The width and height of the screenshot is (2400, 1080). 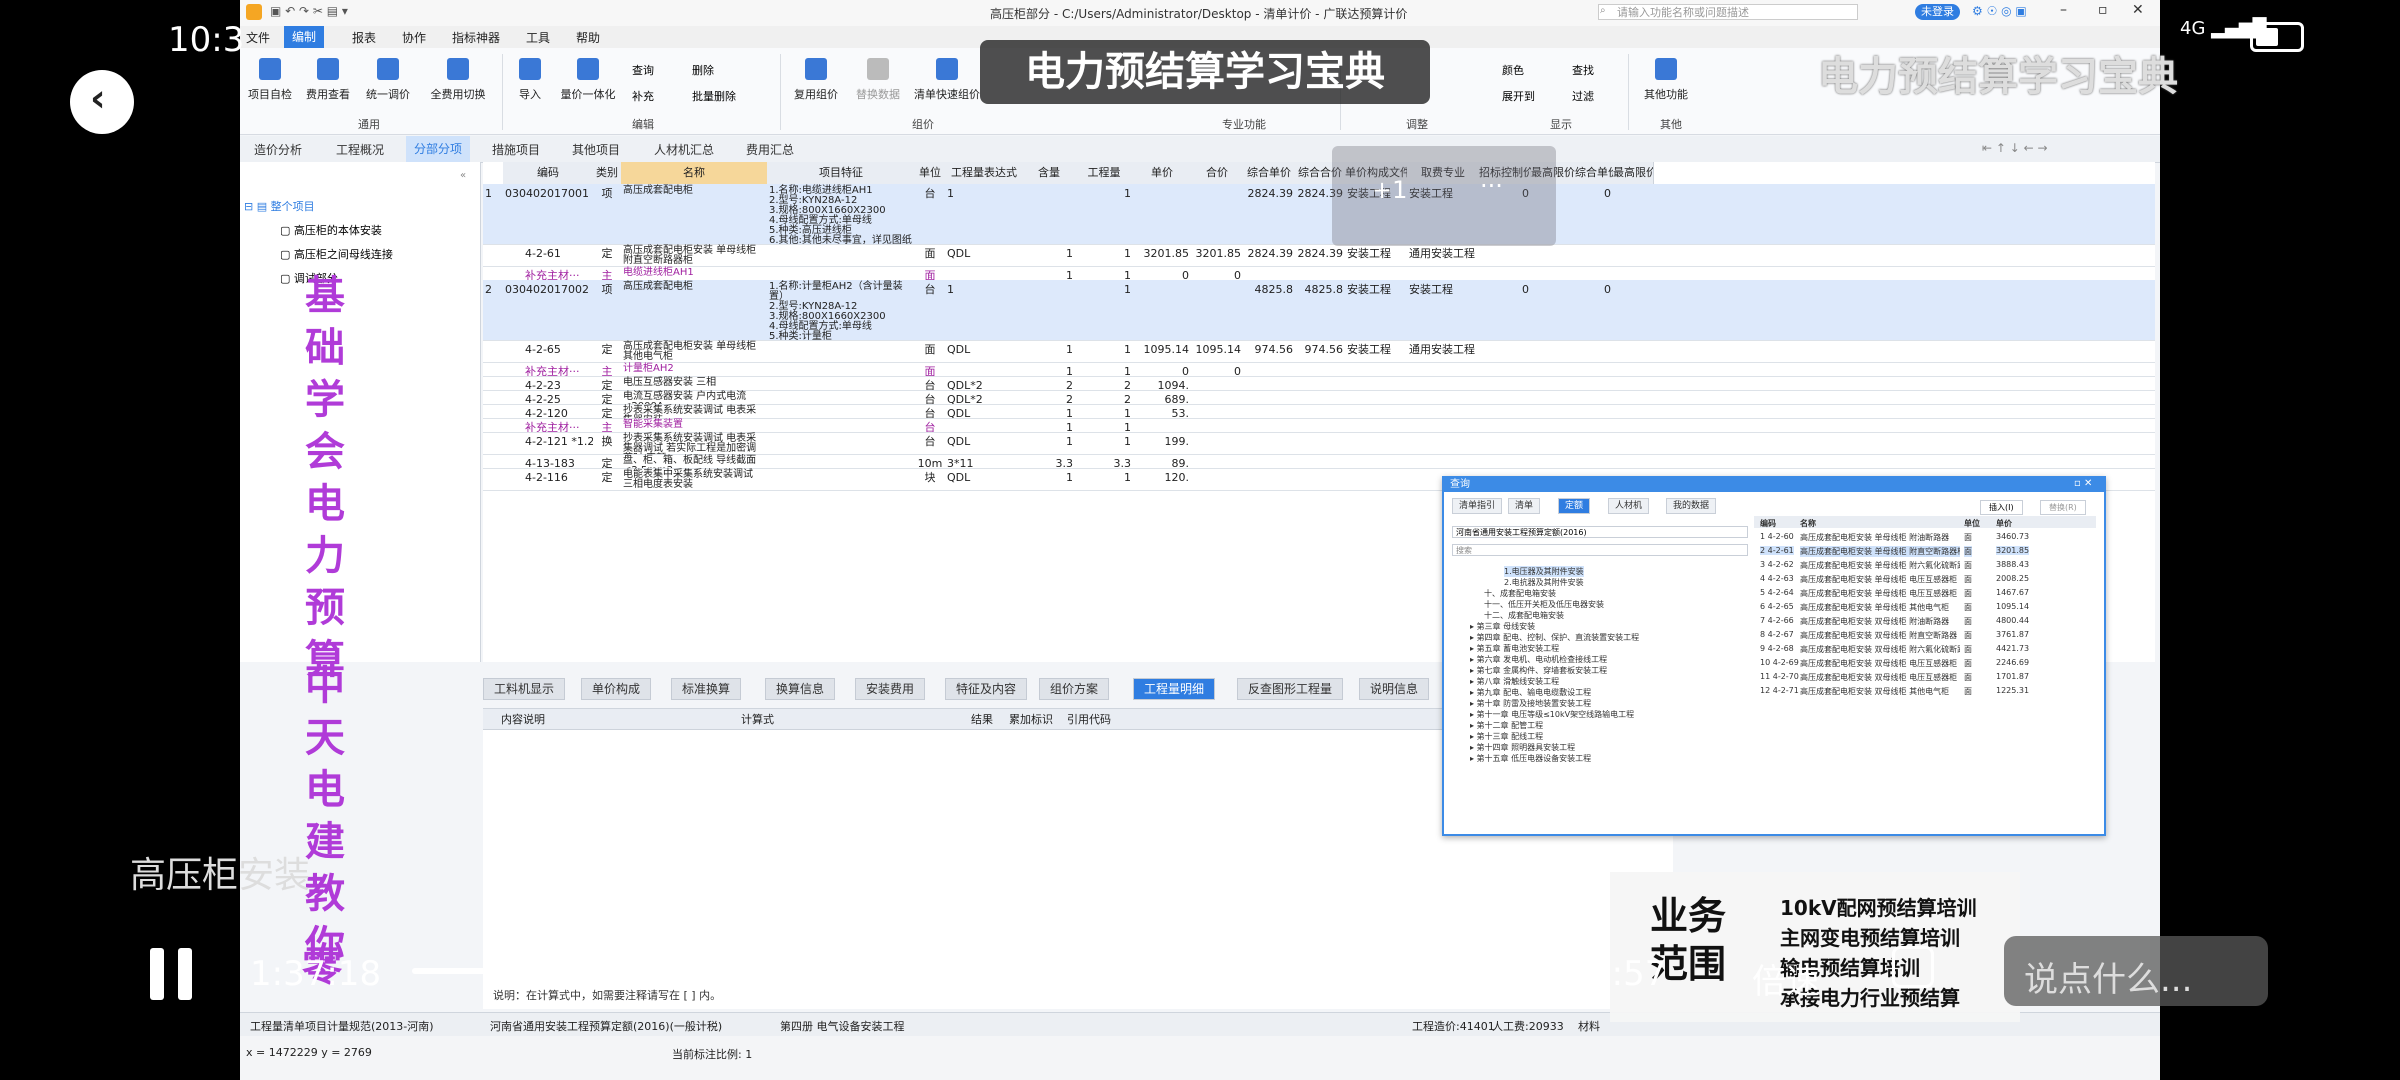 I want to click on grid-cell-price: 120., so click(x=1162, y=479).